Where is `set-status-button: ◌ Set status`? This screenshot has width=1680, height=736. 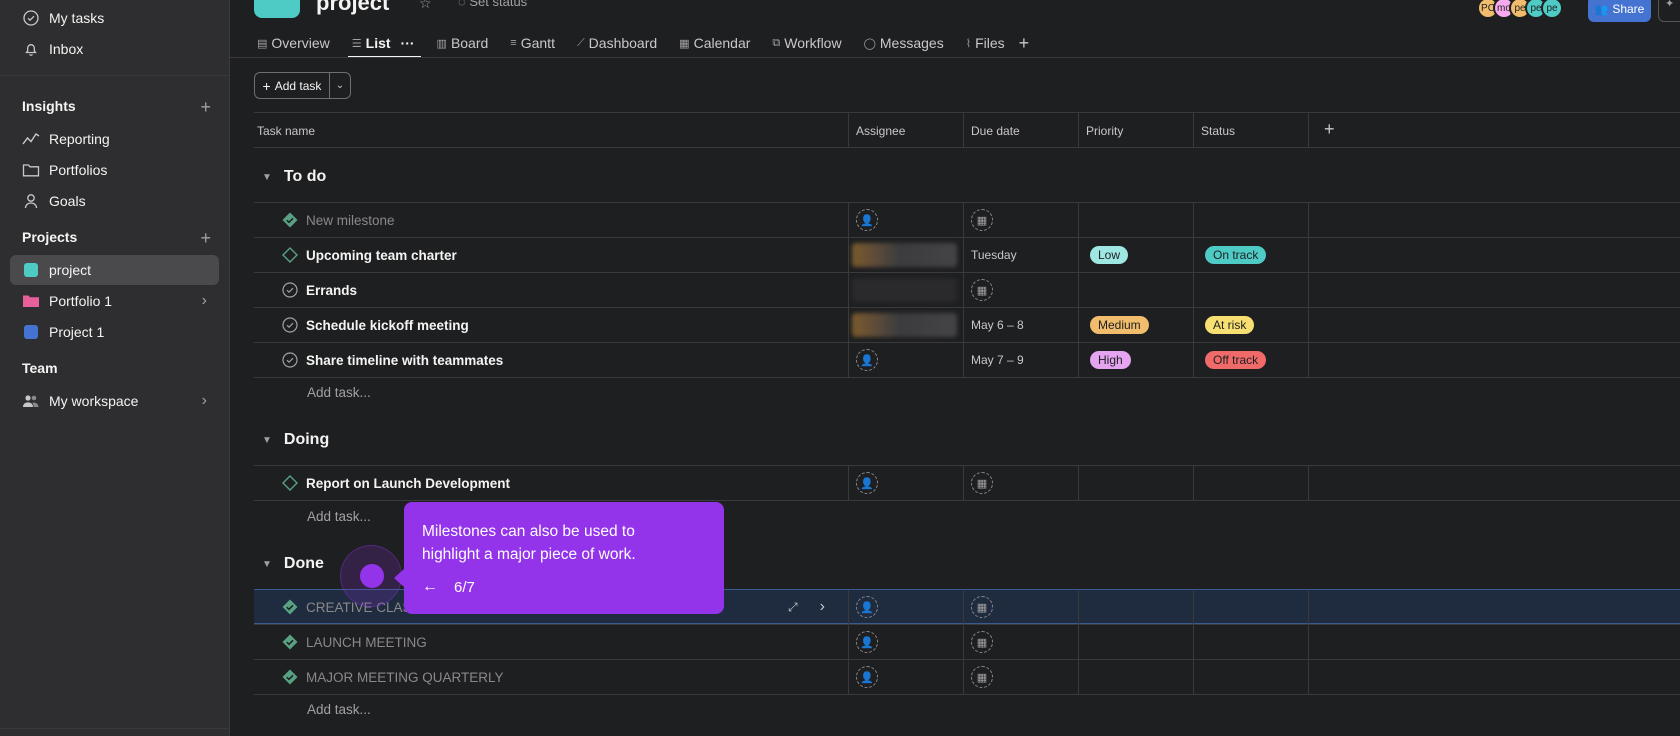 set-status-button: ◌ Set status is located at coordinates (492, 4).